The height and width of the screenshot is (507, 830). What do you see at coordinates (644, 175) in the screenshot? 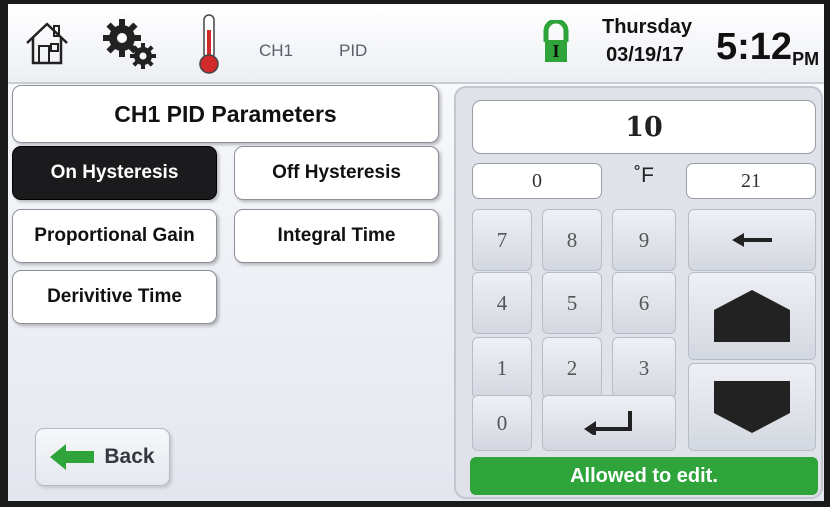
I see `unit-label: ˚F` at bounding box center [644, 175].